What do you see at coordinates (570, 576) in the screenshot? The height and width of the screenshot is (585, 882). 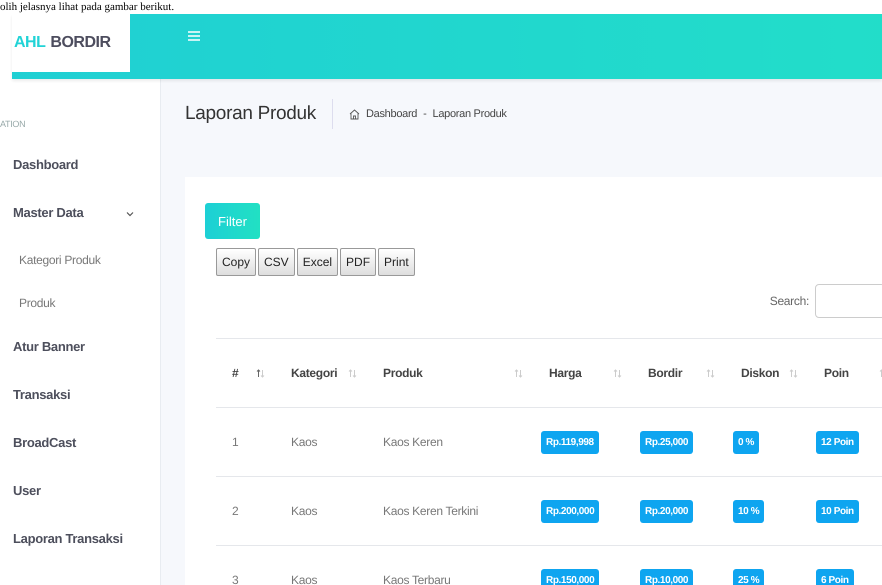 I see `value-badge: Rp.150,000` at bounding box center [570, 576].